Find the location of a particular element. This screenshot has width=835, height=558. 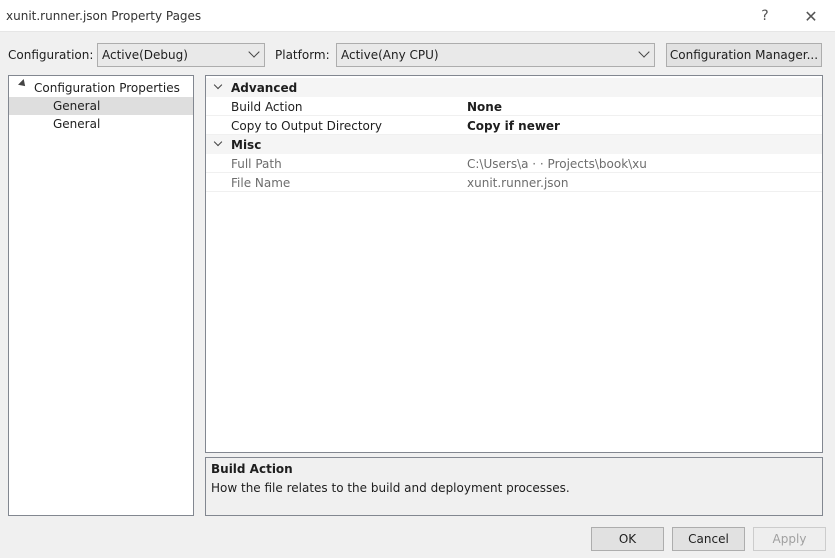

property-name: Build Action is located at coordinates (267, 107).